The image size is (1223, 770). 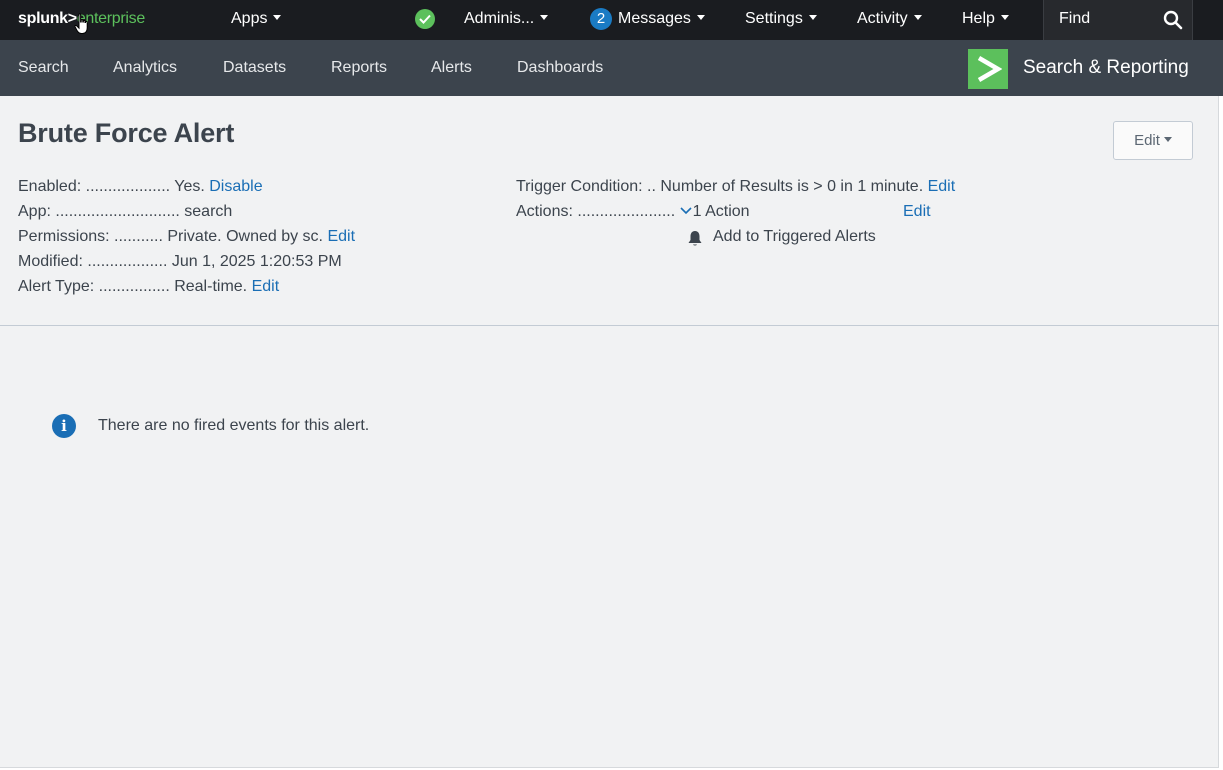 I want to click on permissions-edit-link: Edit, so click(x=341, y=236).